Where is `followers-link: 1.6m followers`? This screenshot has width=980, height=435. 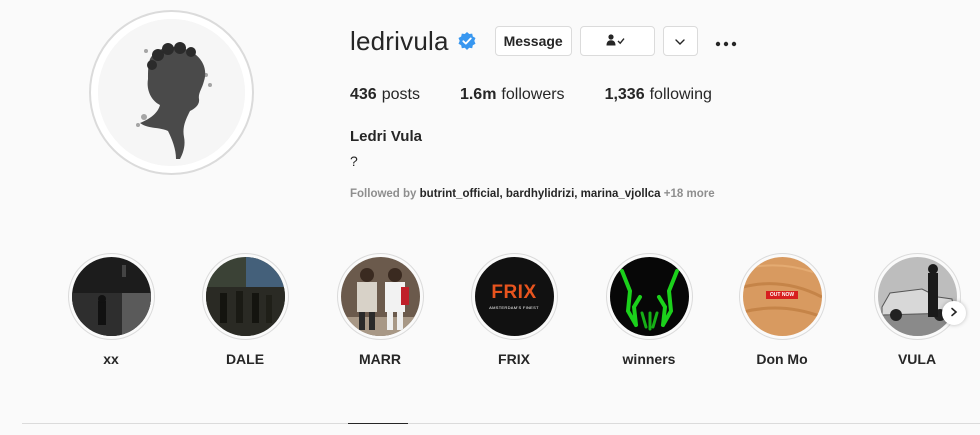 followers-link: 1.6m followers is located at coordinates (512, 95).